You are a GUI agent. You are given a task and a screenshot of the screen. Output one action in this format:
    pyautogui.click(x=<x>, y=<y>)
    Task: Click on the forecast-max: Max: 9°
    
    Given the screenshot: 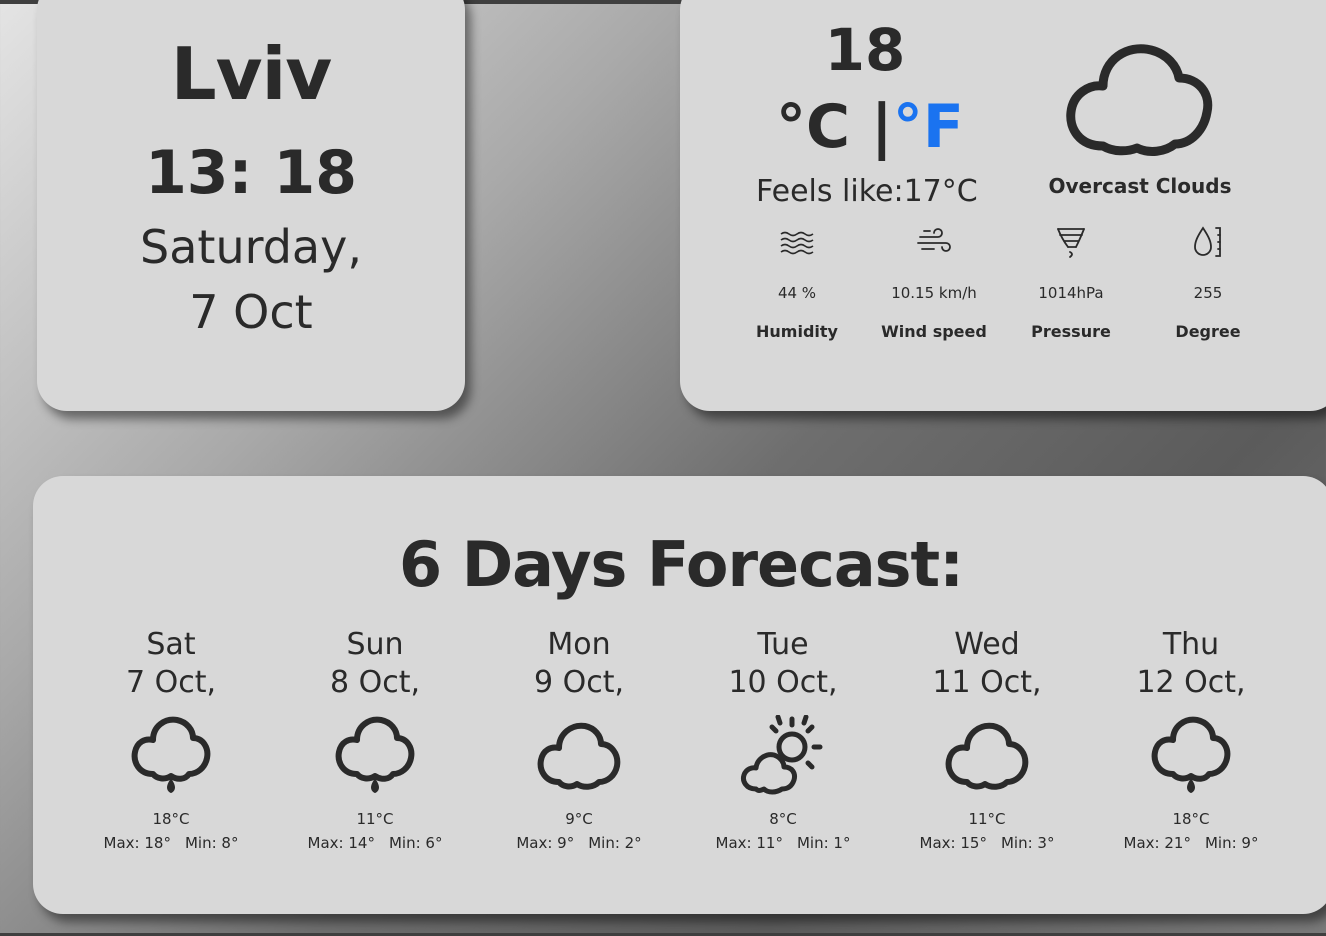 What is the action you would take?
    pyautogui.click(x=545, y=843)
    